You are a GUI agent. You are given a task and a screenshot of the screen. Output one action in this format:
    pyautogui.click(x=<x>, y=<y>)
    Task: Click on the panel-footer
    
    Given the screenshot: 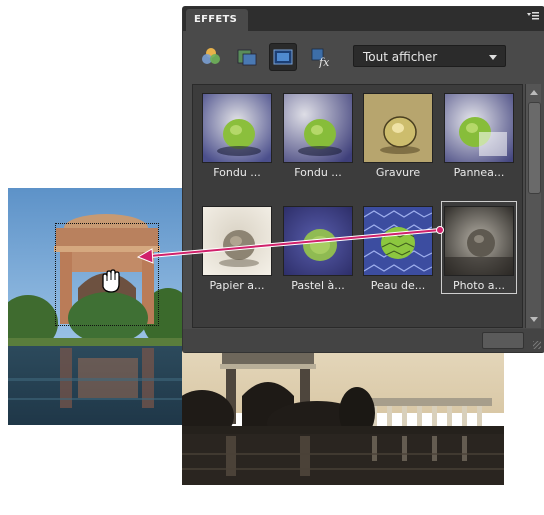 What is the action you would take?
    pyautogui.click(x=363, y=340)
    